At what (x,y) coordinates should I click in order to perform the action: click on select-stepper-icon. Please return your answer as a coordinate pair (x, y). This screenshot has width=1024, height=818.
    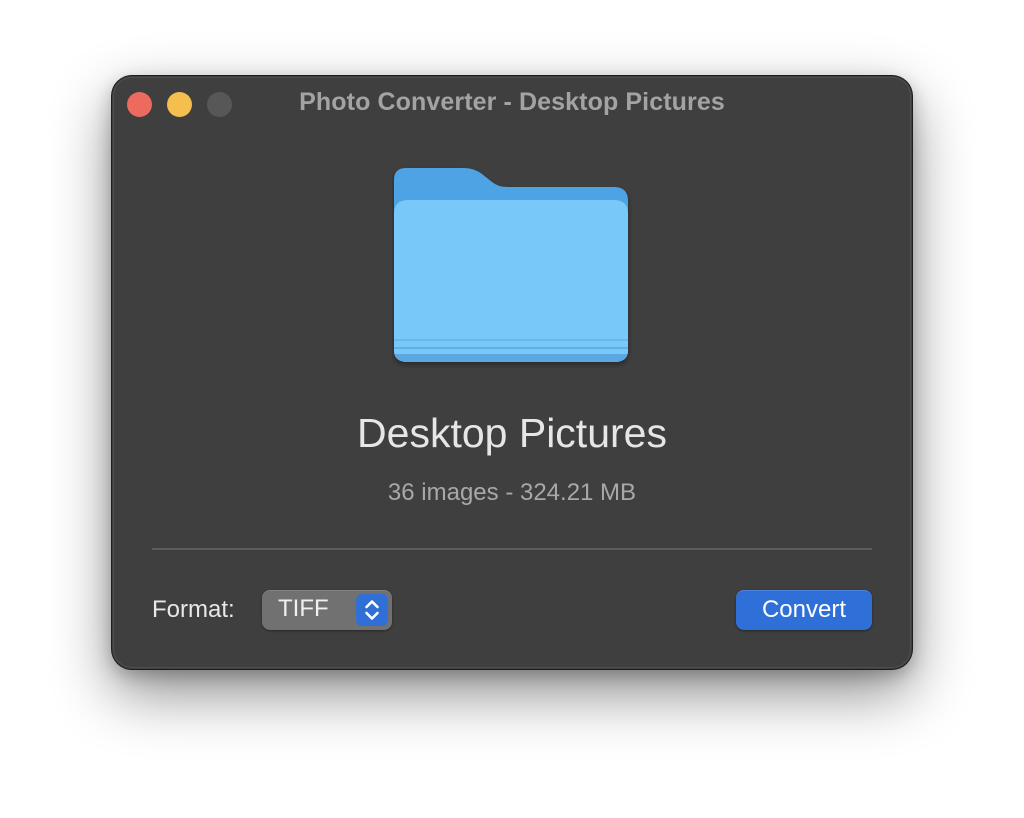
    Looking at the image, I should click on (372, 610).